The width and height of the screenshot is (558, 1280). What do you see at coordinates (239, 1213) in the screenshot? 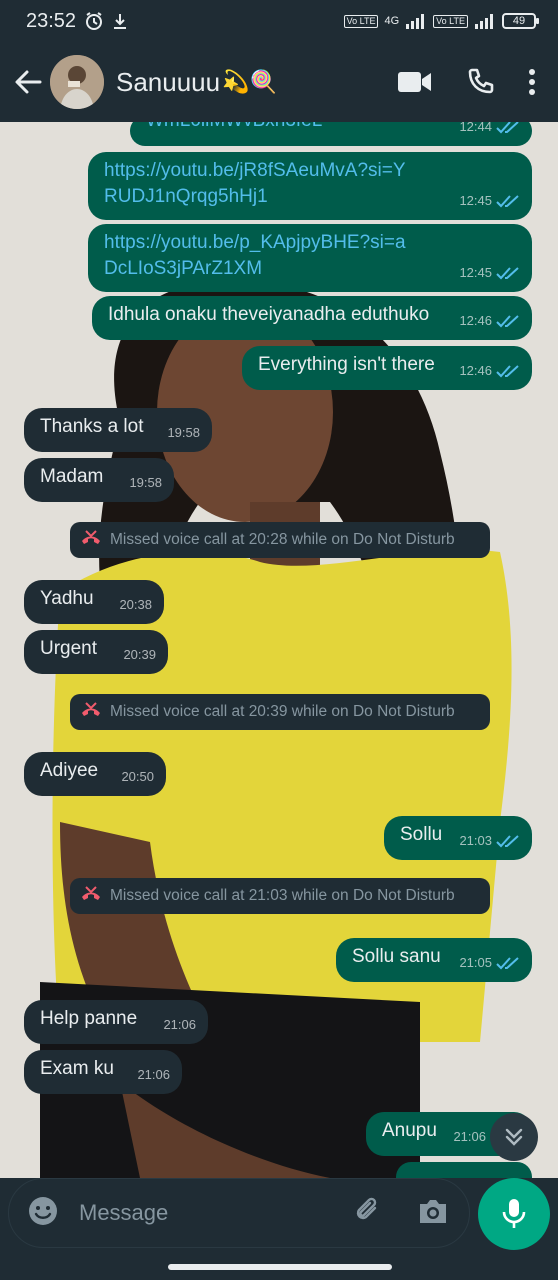
I see `message-input: Message` at bounding box center [239, 1213].